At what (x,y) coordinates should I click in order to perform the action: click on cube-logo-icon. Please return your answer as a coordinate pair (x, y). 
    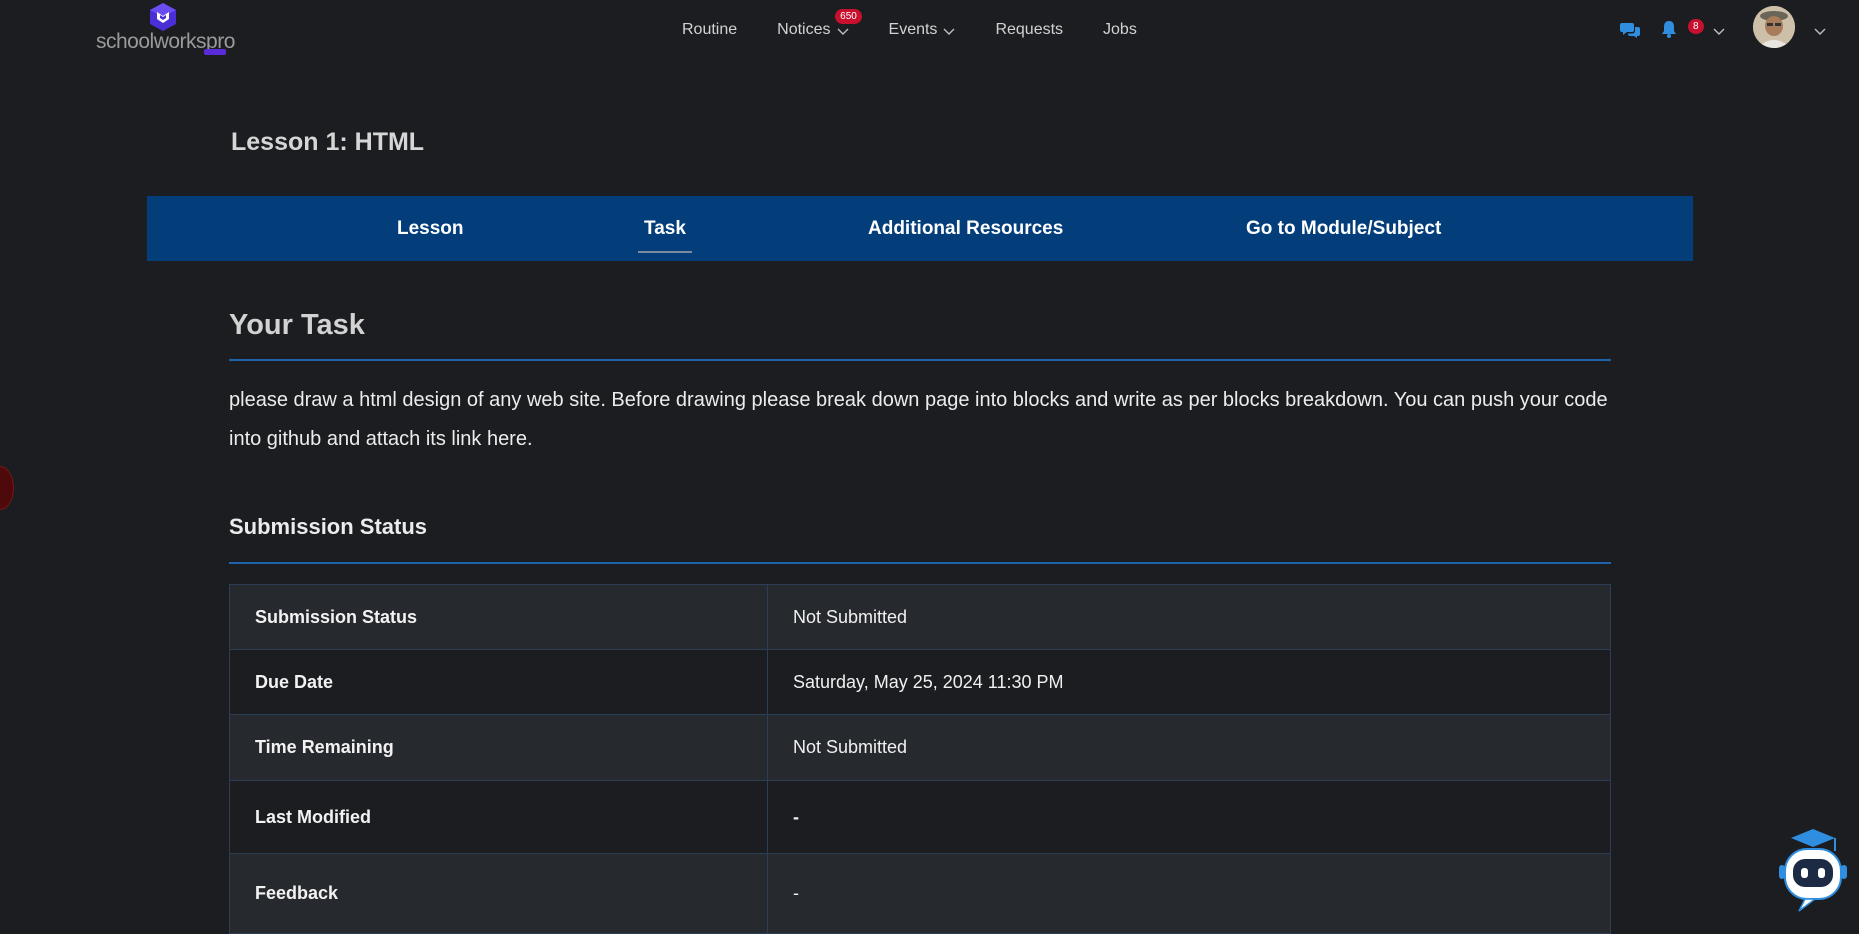
    Looking at the image, I should click on (163, 17).